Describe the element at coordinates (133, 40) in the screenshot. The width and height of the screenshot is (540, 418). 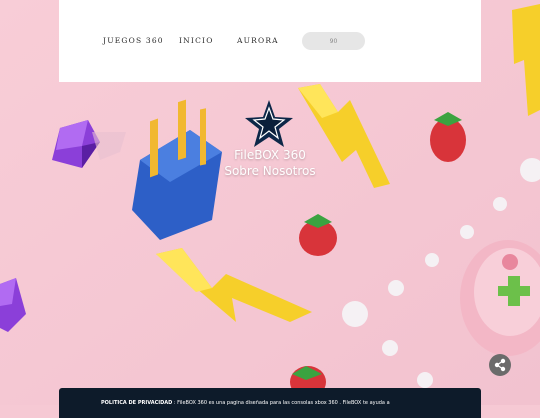
I see `nav-link-juegos-360: JUEGOS 360` at that location.